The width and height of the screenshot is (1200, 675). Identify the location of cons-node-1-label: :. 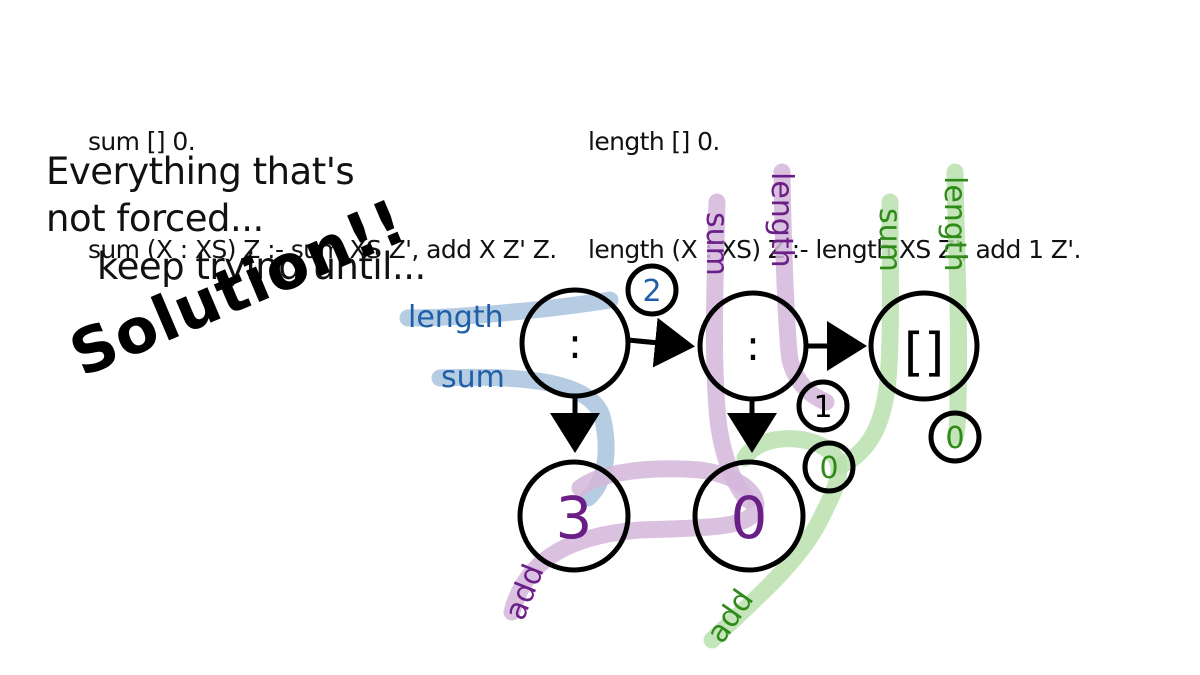
(575, 343).